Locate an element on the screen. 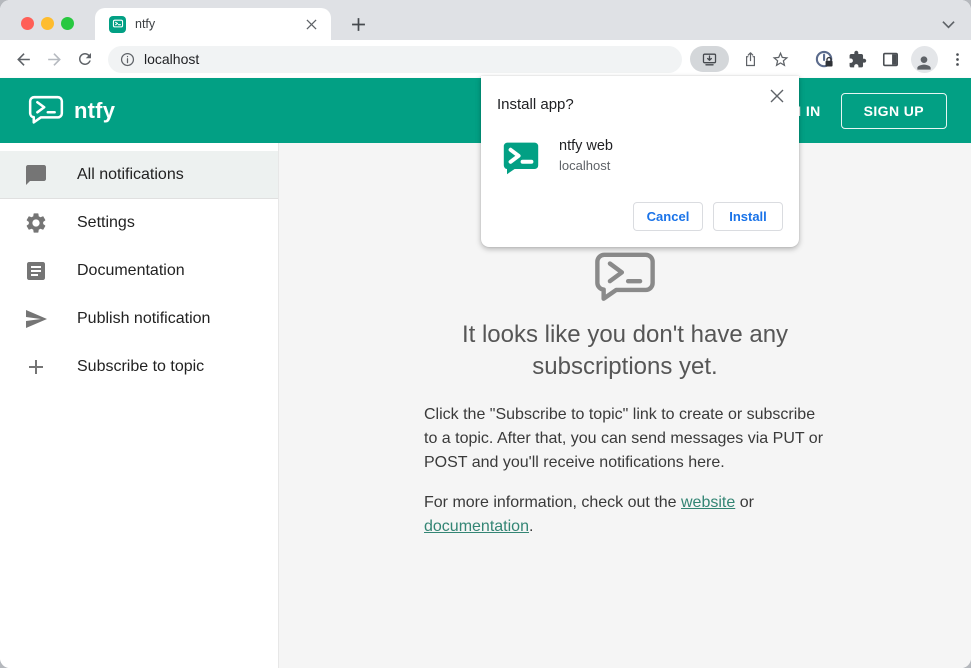  sidebar-item-label: Documentation is located at coordinates (131, 270).